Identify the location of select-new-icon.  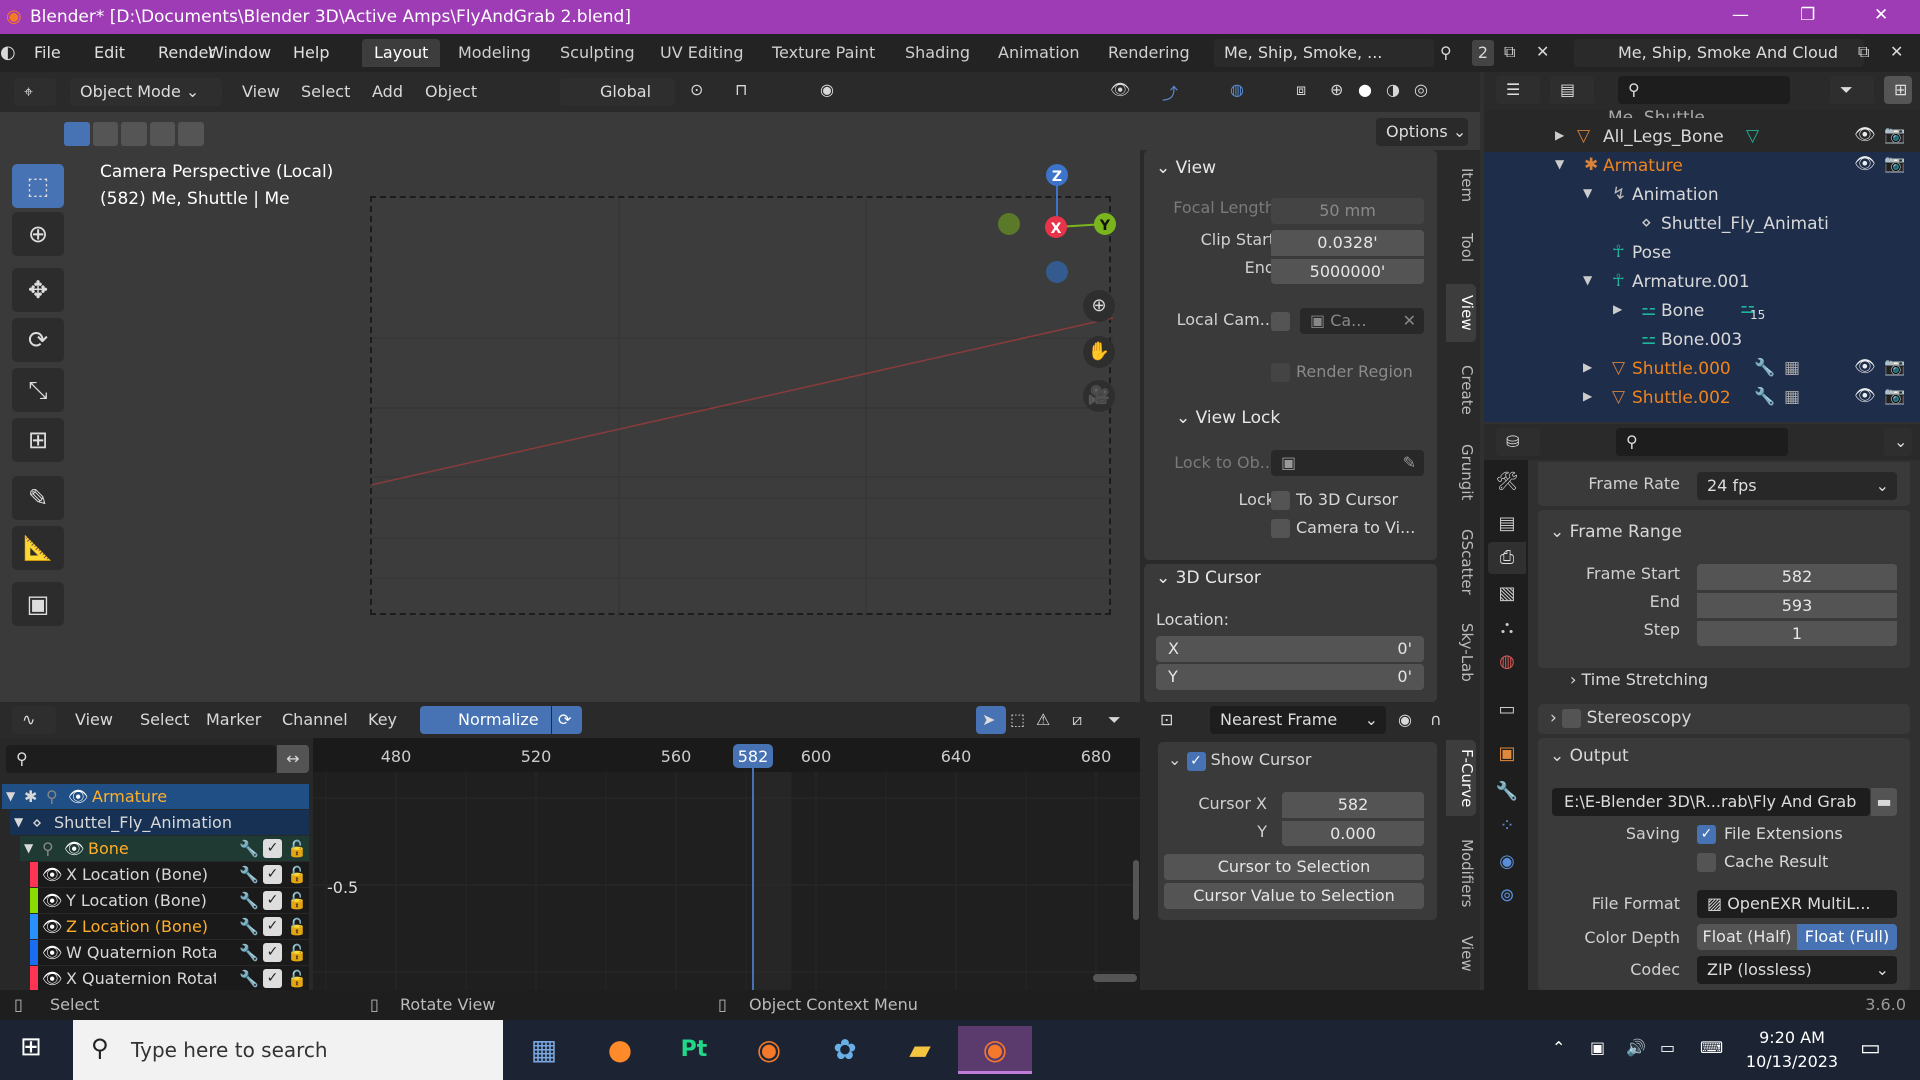
(77, 134).